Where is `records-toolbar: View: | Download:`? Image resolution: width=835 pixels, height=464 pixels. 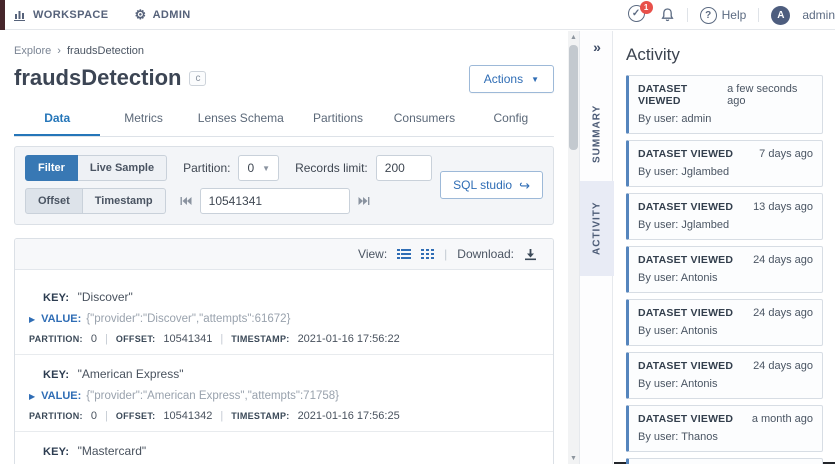
records-toolbar: View: | Download: is located at coordinates (284, 254).